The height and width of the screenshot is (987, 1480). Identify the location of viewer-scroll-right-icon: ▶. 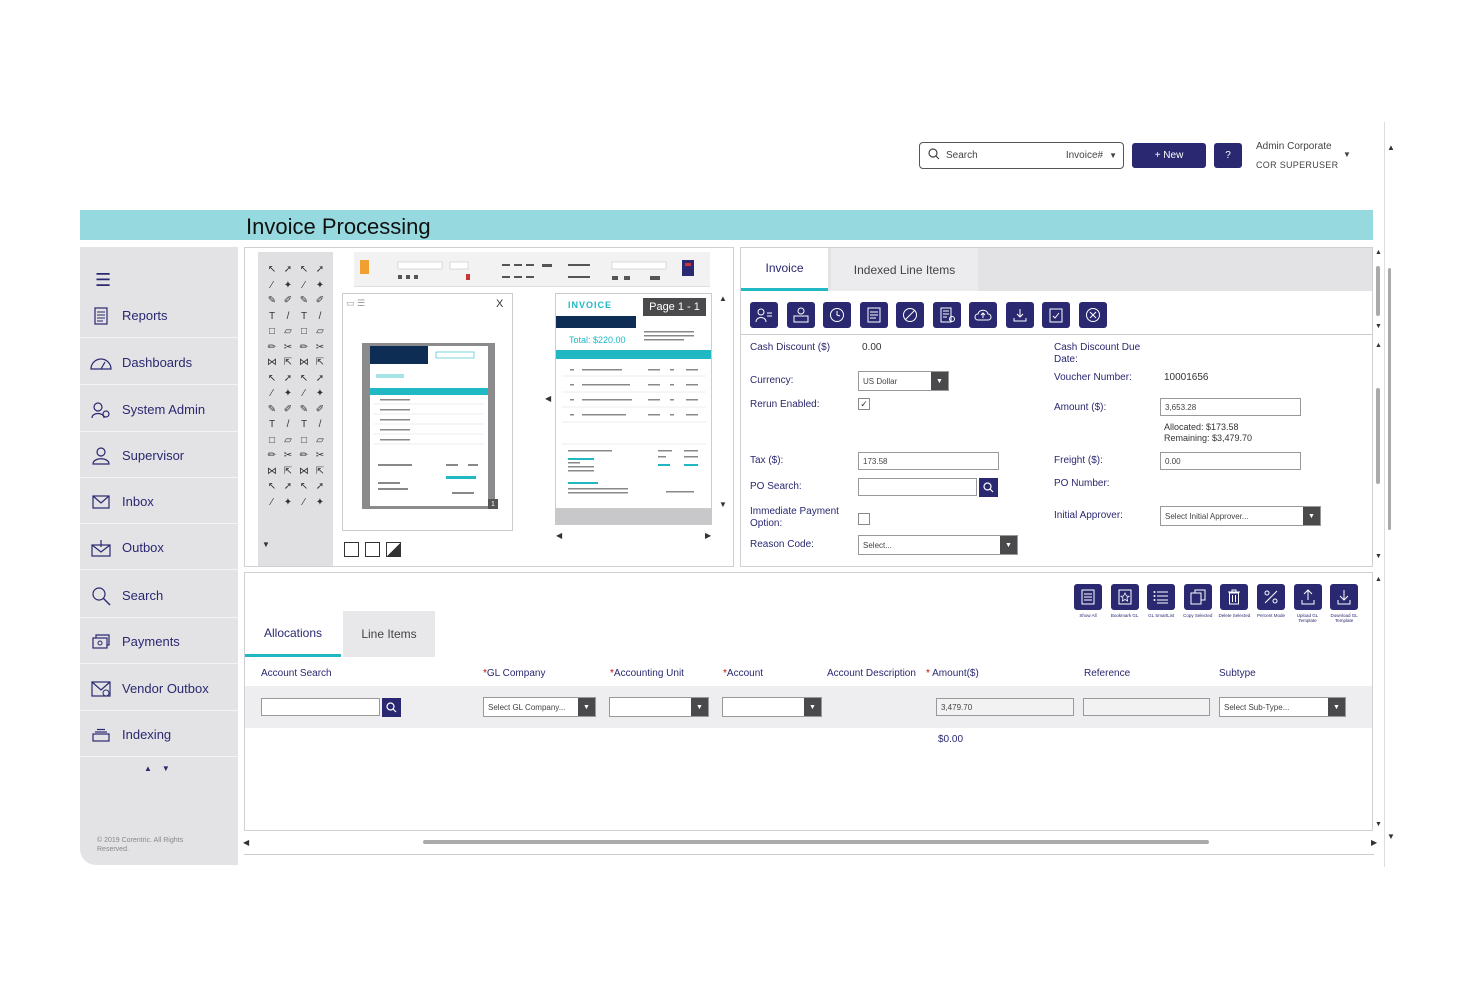
(708, 535).